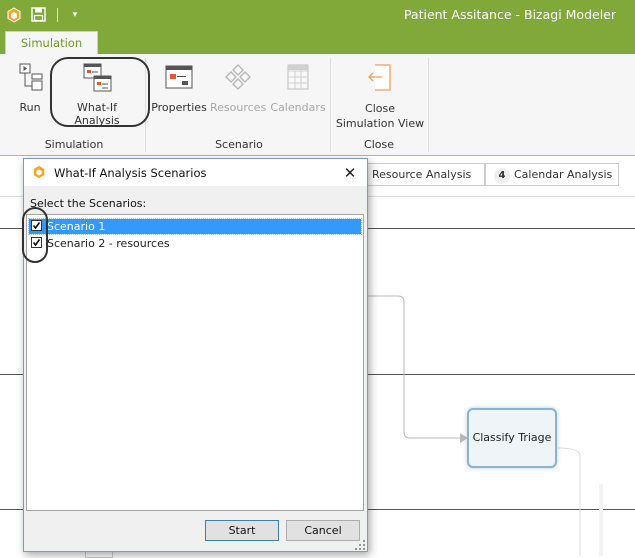 Image resolution: width=635 pixels, height=558 pixels. What do you see at coordinates (380, 96) in the screenshot?
I see `close-simulation-view-button: Close Simulation View` at bounding box center [380, 96].